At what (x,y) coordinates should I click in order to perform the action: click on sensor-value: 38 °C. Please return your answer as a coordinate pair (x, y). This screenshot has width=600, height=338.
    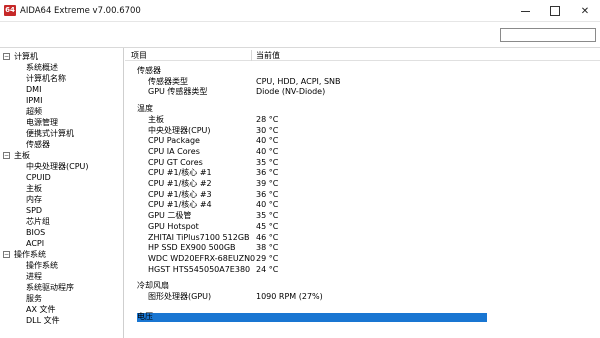
    Looking at the image, I should click on (267, 248).